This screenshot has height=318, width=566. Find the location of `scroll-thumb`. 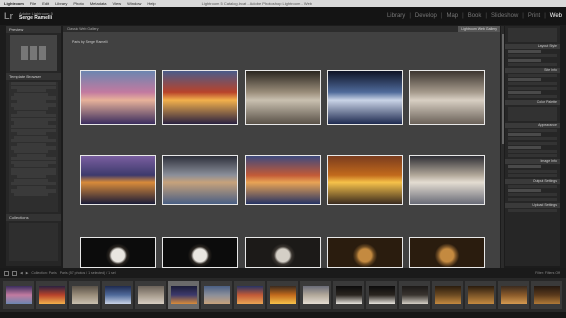

scroll-thumb is located at coordinates (502, 89).